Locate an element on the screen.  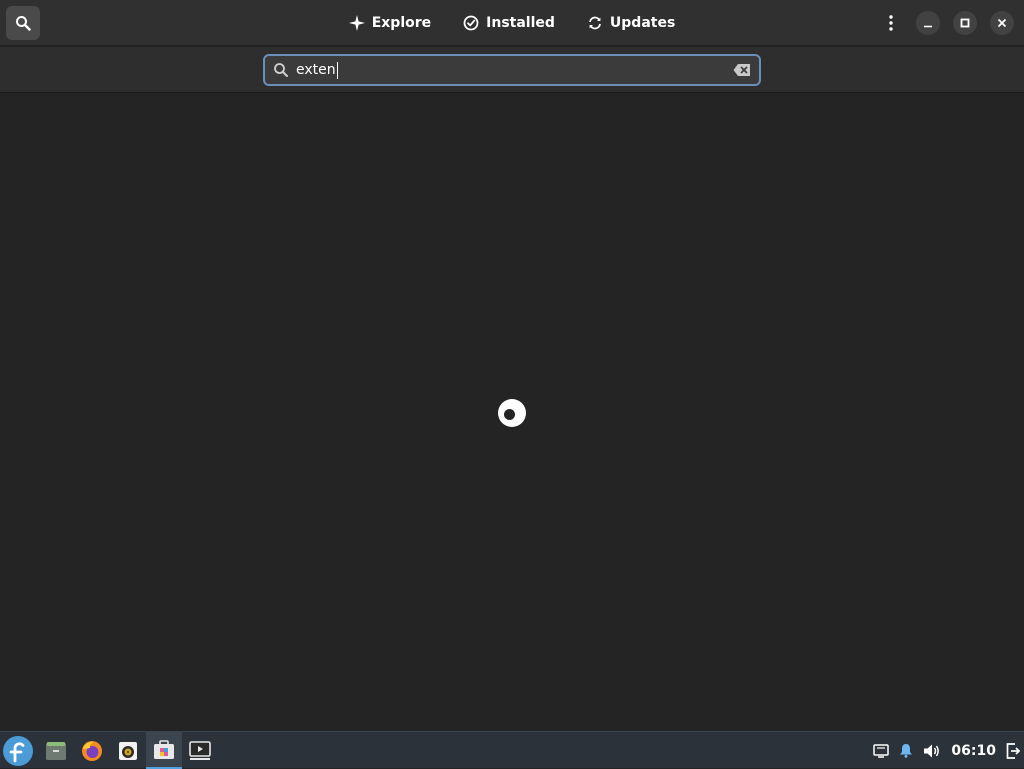
minimize-icon is located at coordinates (928, 26).